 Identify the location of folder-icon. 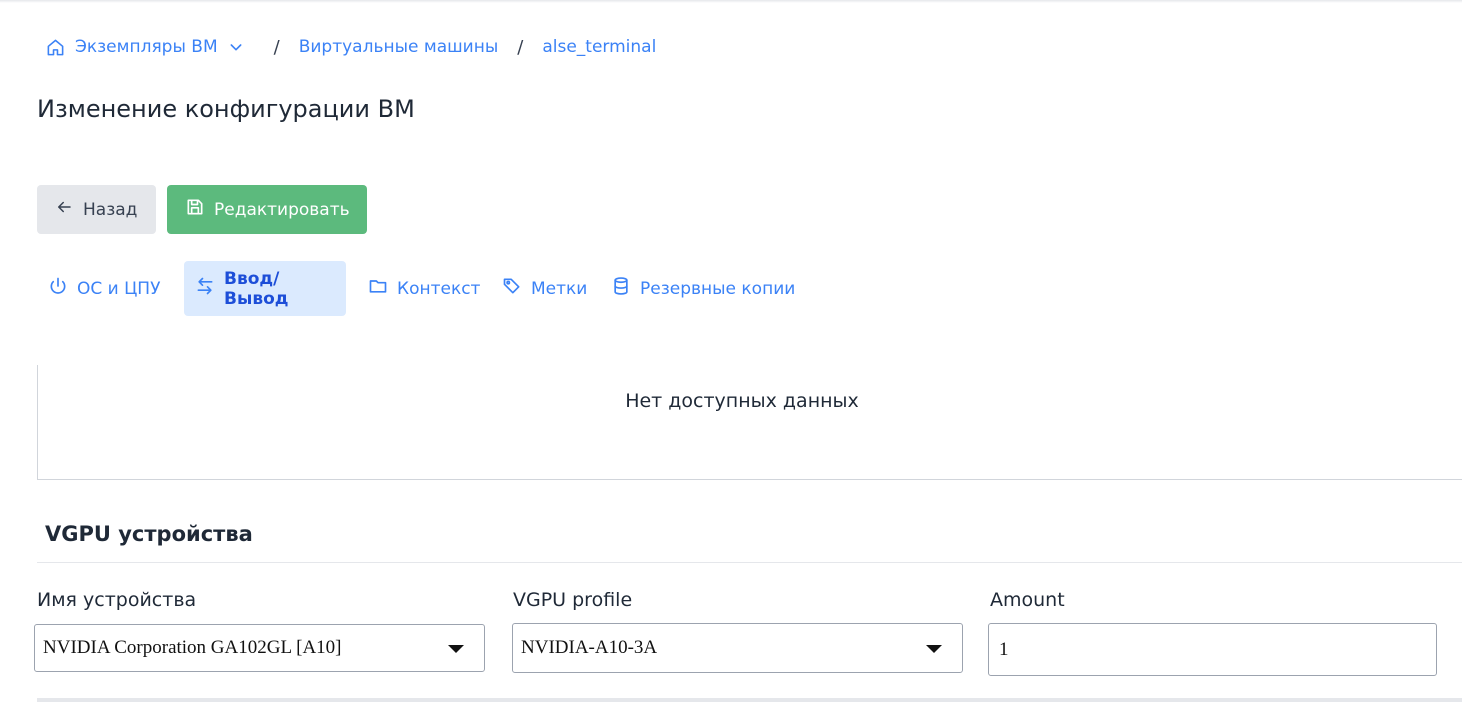
(382, 288).